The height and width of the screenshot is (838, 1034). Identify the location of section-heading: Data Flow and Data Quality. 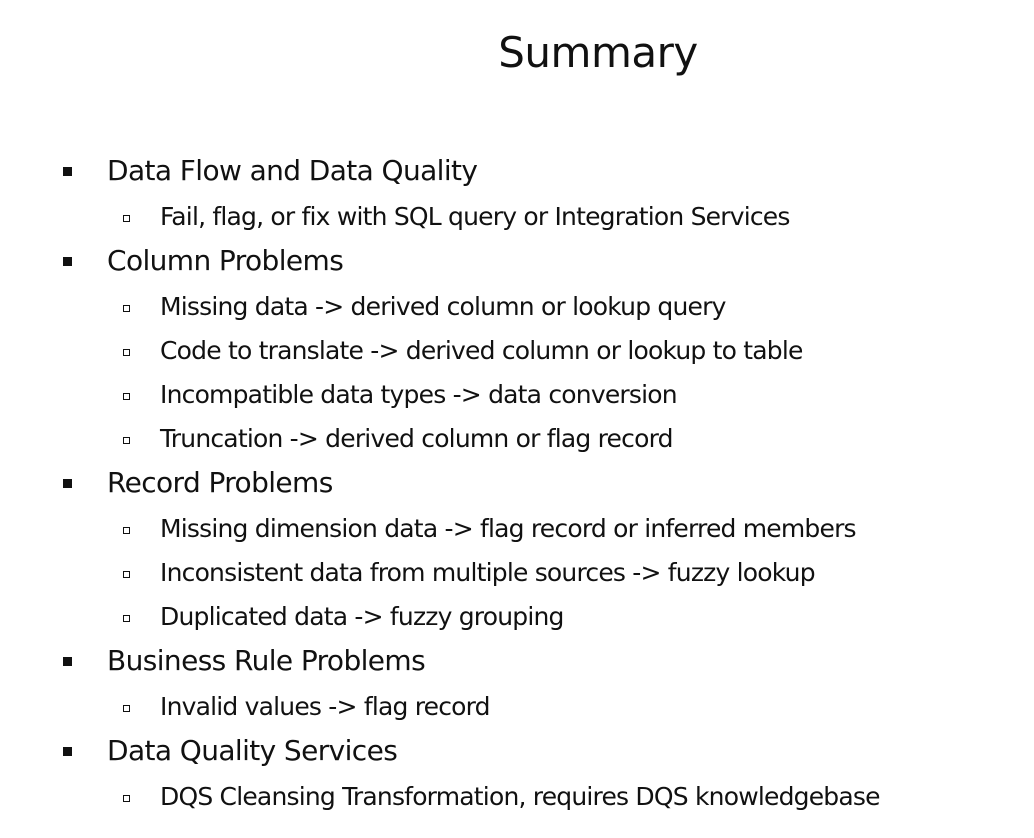
(517, 173).